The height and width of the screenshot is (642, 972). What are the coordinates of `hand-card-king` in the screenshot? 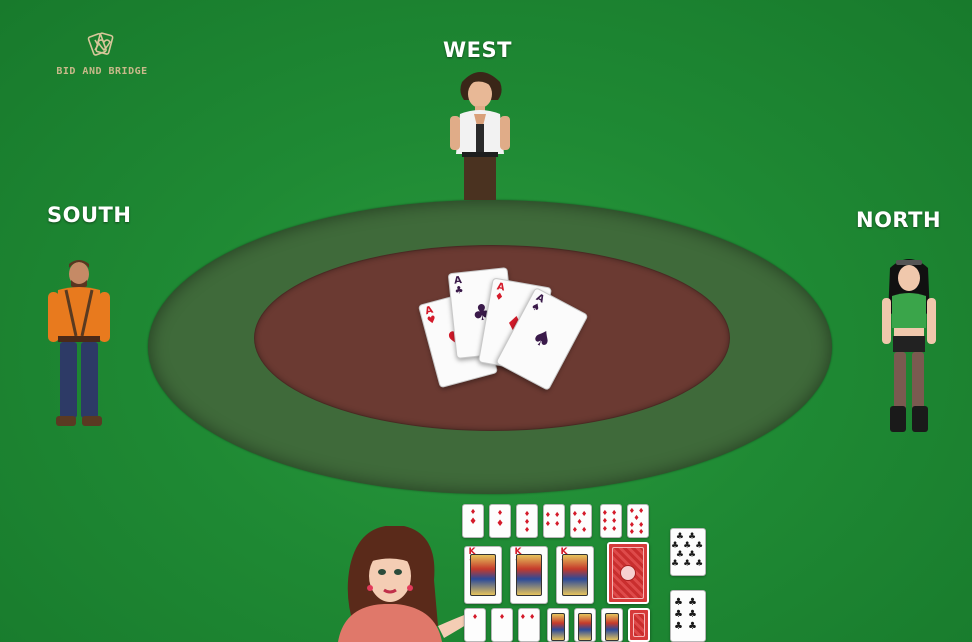 It's located at (612, 625).